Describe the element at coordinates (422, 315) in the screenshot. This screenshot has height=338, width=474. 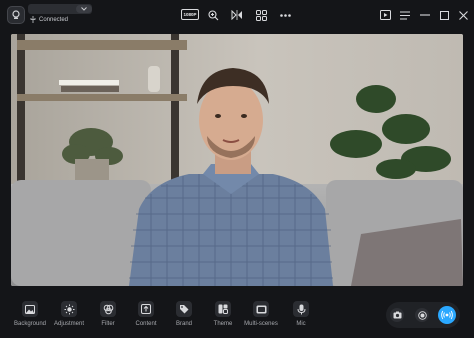
I see `record-icon` at that location.